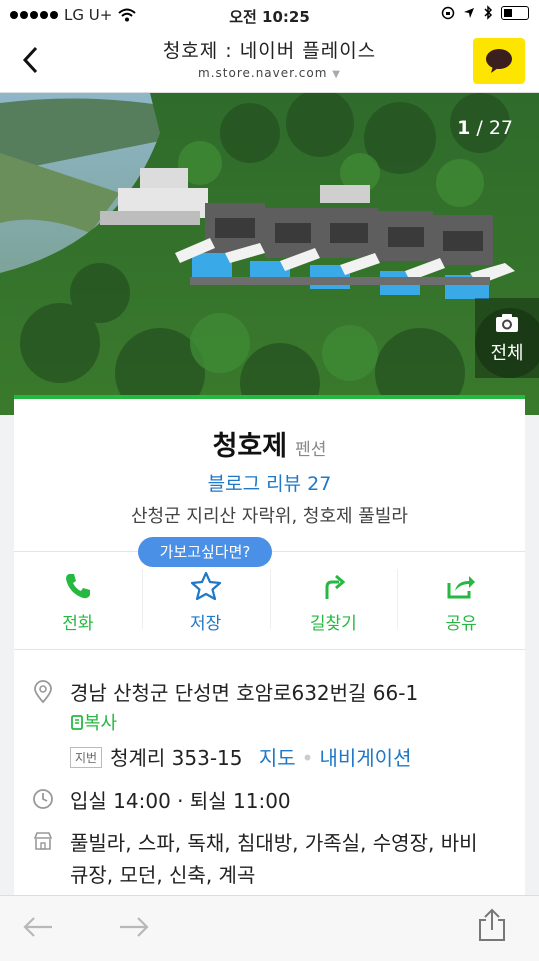 This screenshot has width=539, height=961. I want to click on place-name: 청호제, so click(250, 446).